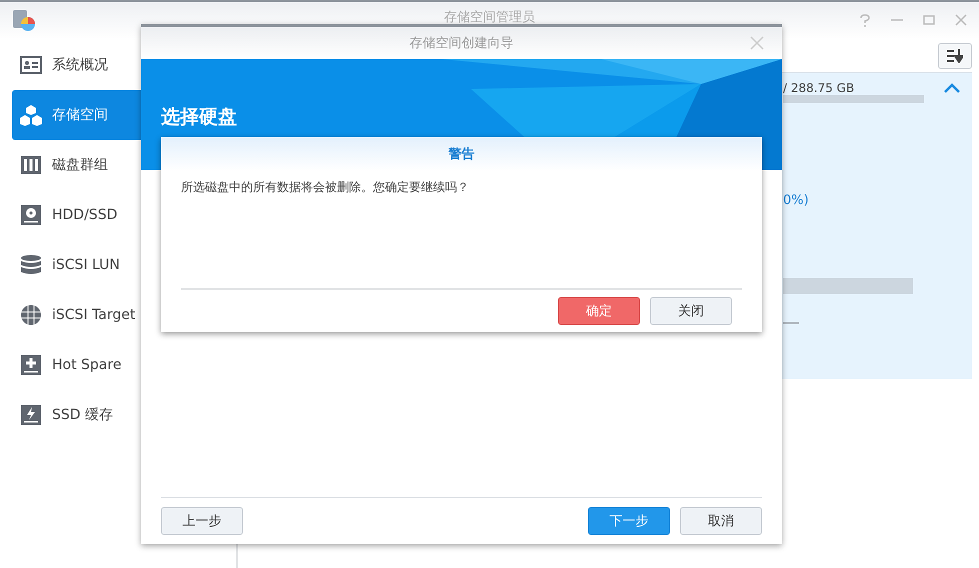 The image size is (979, 568). I want to click on window-title: 存储空间管理员, so click(489, 17).